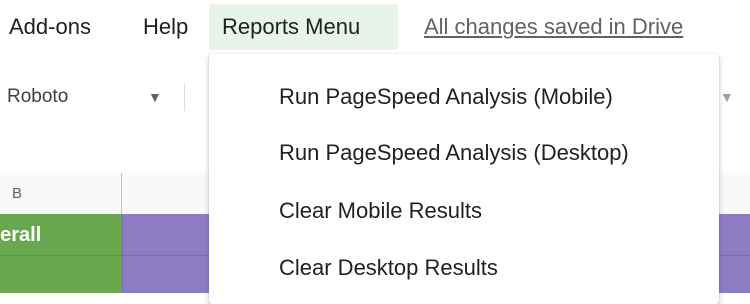 This screenshot has height=304, width=750. Describe the element at coordinates (38, 96) in the screenshot. I see `font-family-value: Roboto` at that location.